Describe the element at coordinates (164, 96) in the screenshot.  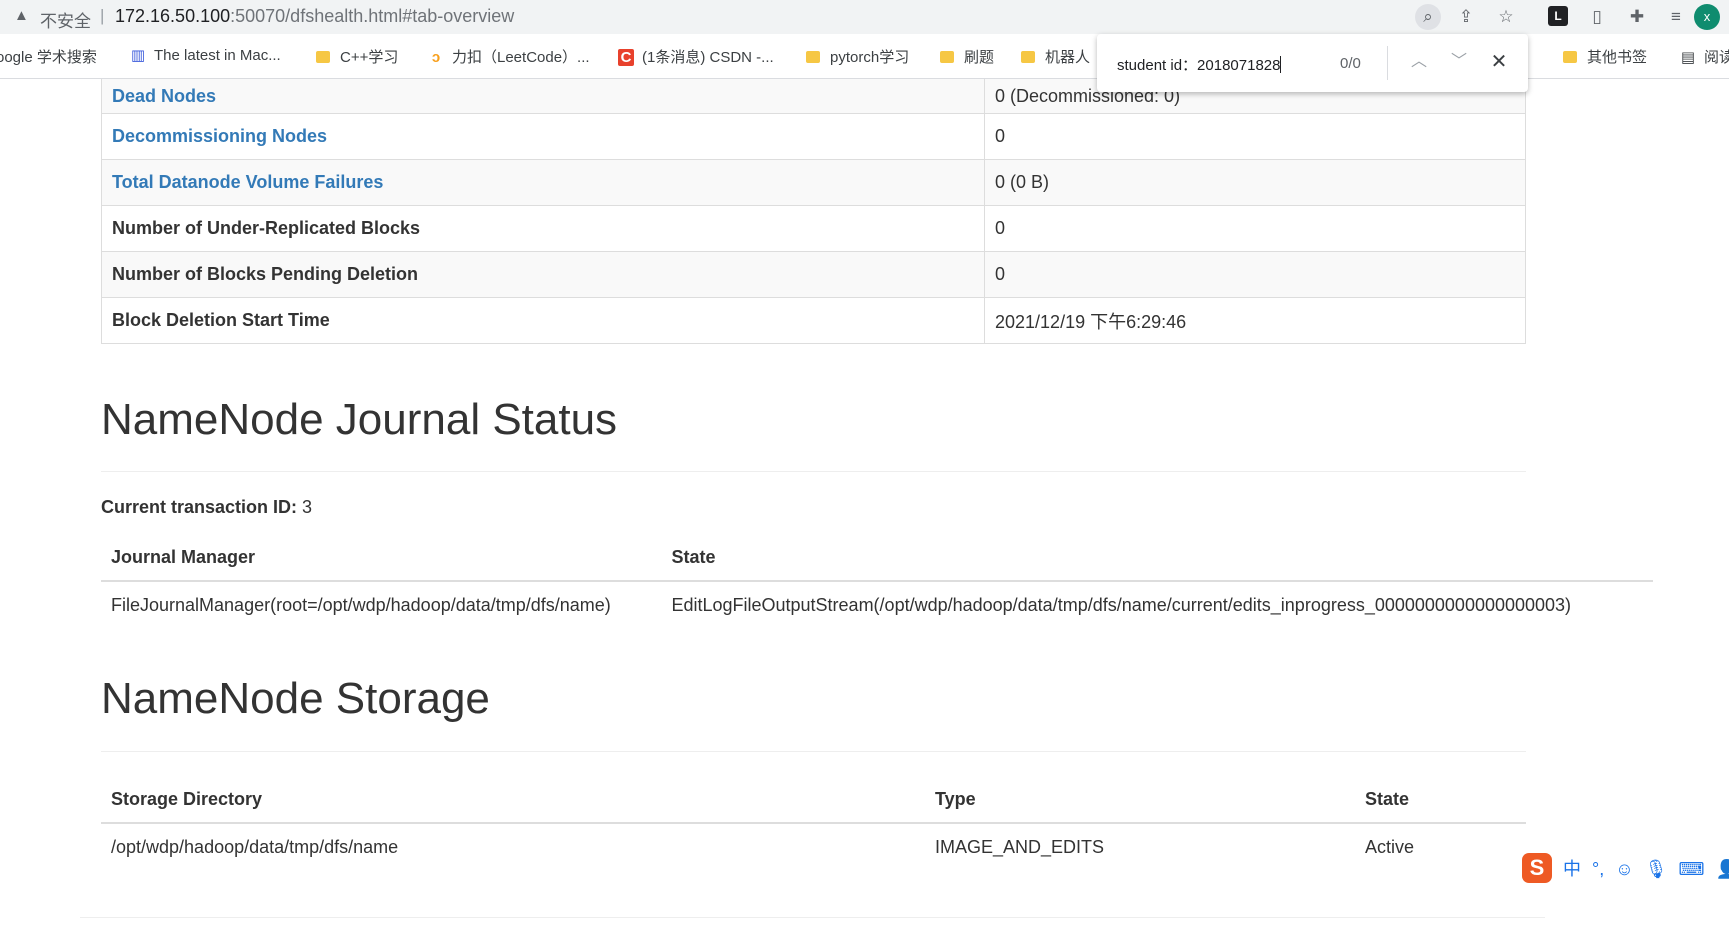
I see `dead-nodes-link: Dead Nodes` at that location.